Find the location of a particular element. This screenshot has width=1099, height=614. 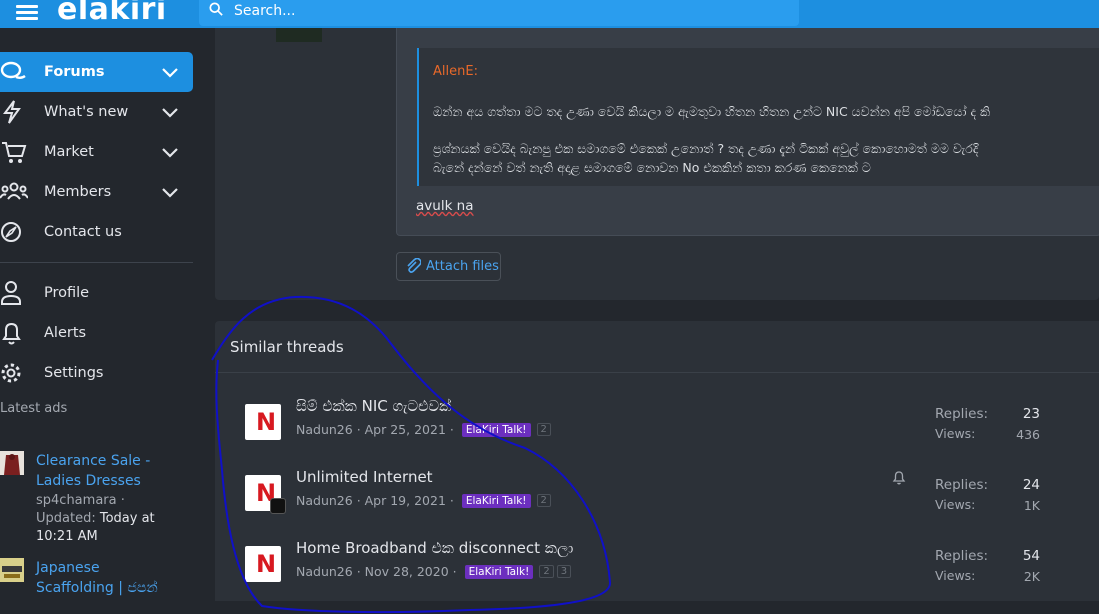

user-icon is located at coordinates (11, 293).